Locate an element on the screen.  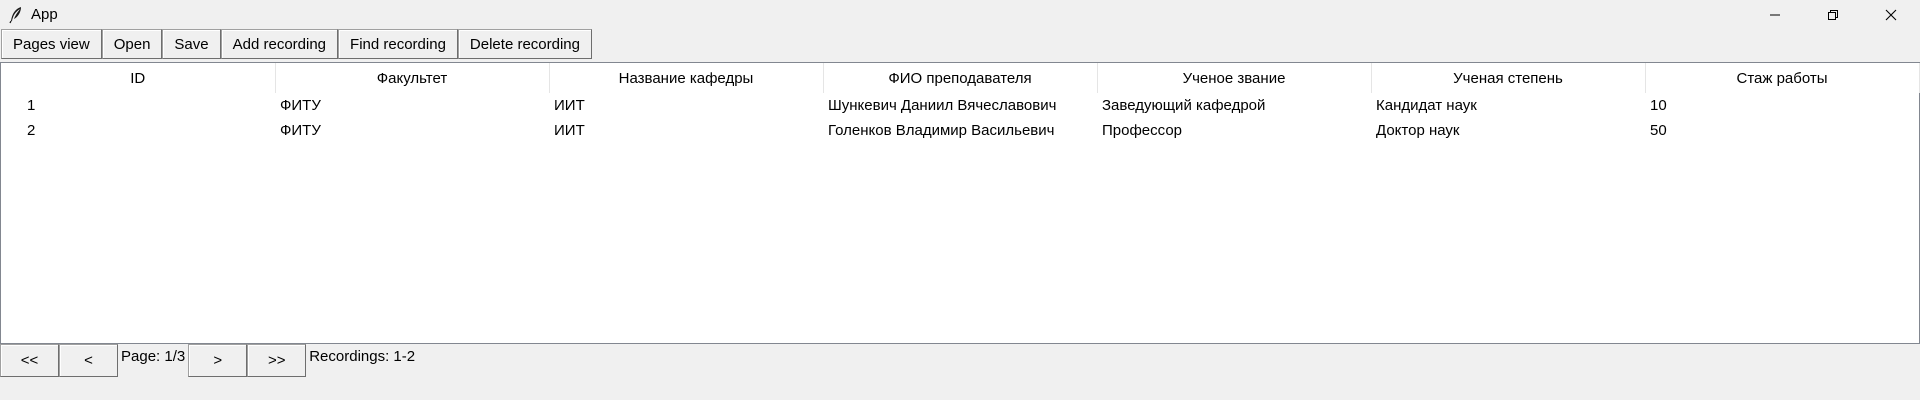
find-recording-button: Find recording is located at coordinates (398, 44).